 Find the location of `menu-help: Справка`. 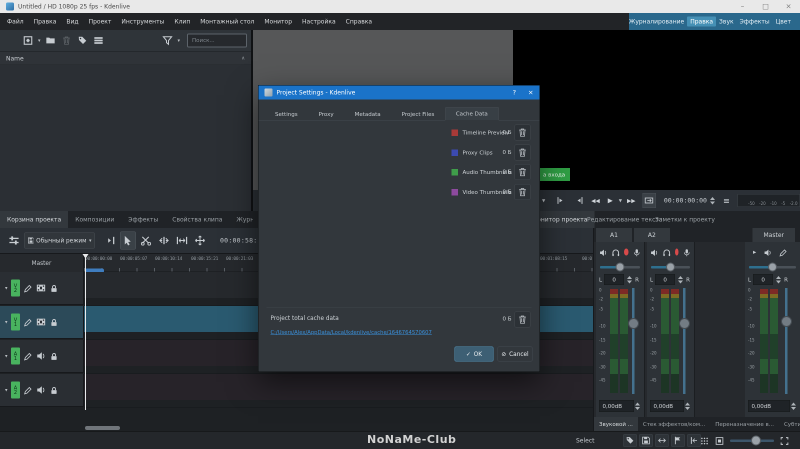

menu-help: Справка is located at coordinates (359, 21).